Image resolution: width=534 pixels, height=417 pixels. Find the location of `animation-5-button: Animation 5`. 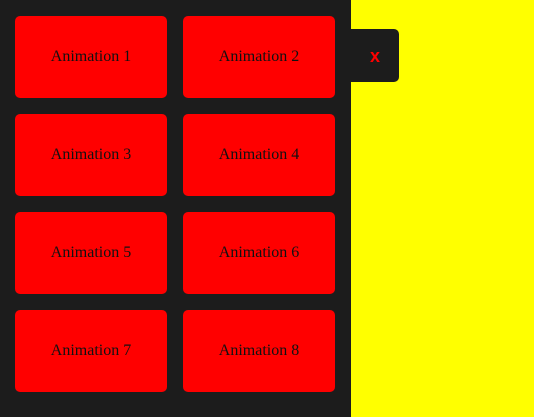

animation-5-button: Animation 5 is located at coordinates (91, 253).